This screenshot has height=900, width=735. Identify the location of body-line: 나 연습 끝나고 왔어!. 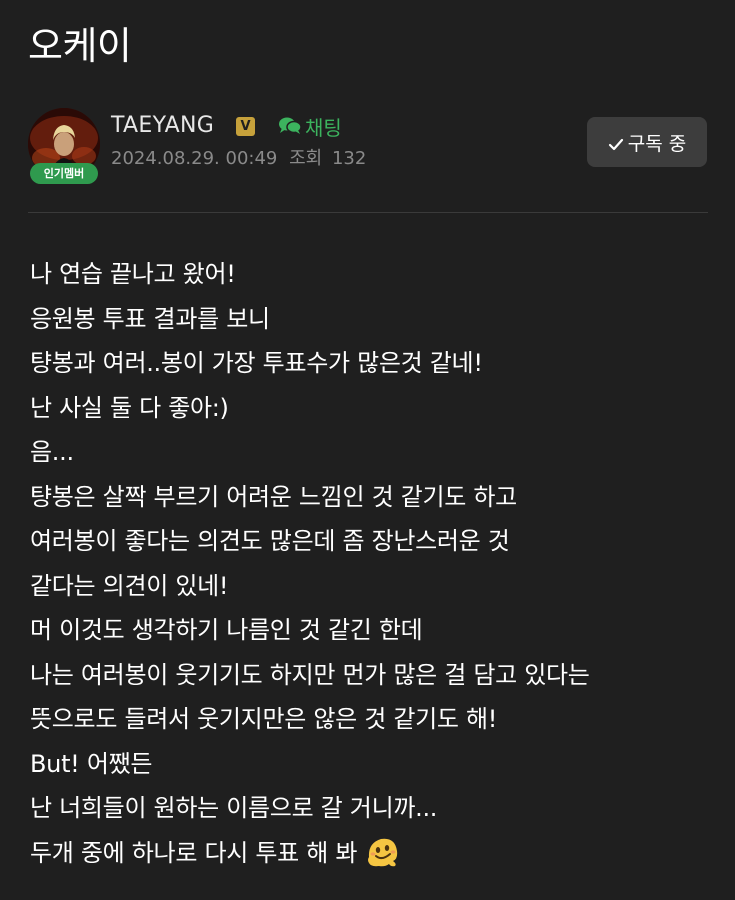
(133, 274).